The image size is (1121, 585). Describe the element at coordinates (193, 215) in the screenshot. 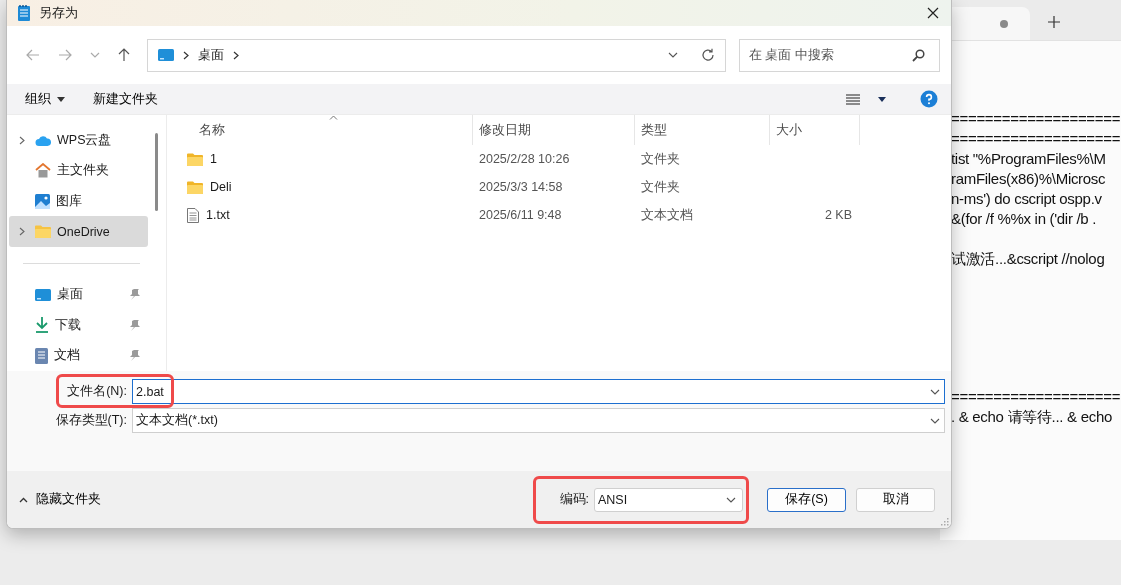

I see `text-file-icon` at that location.